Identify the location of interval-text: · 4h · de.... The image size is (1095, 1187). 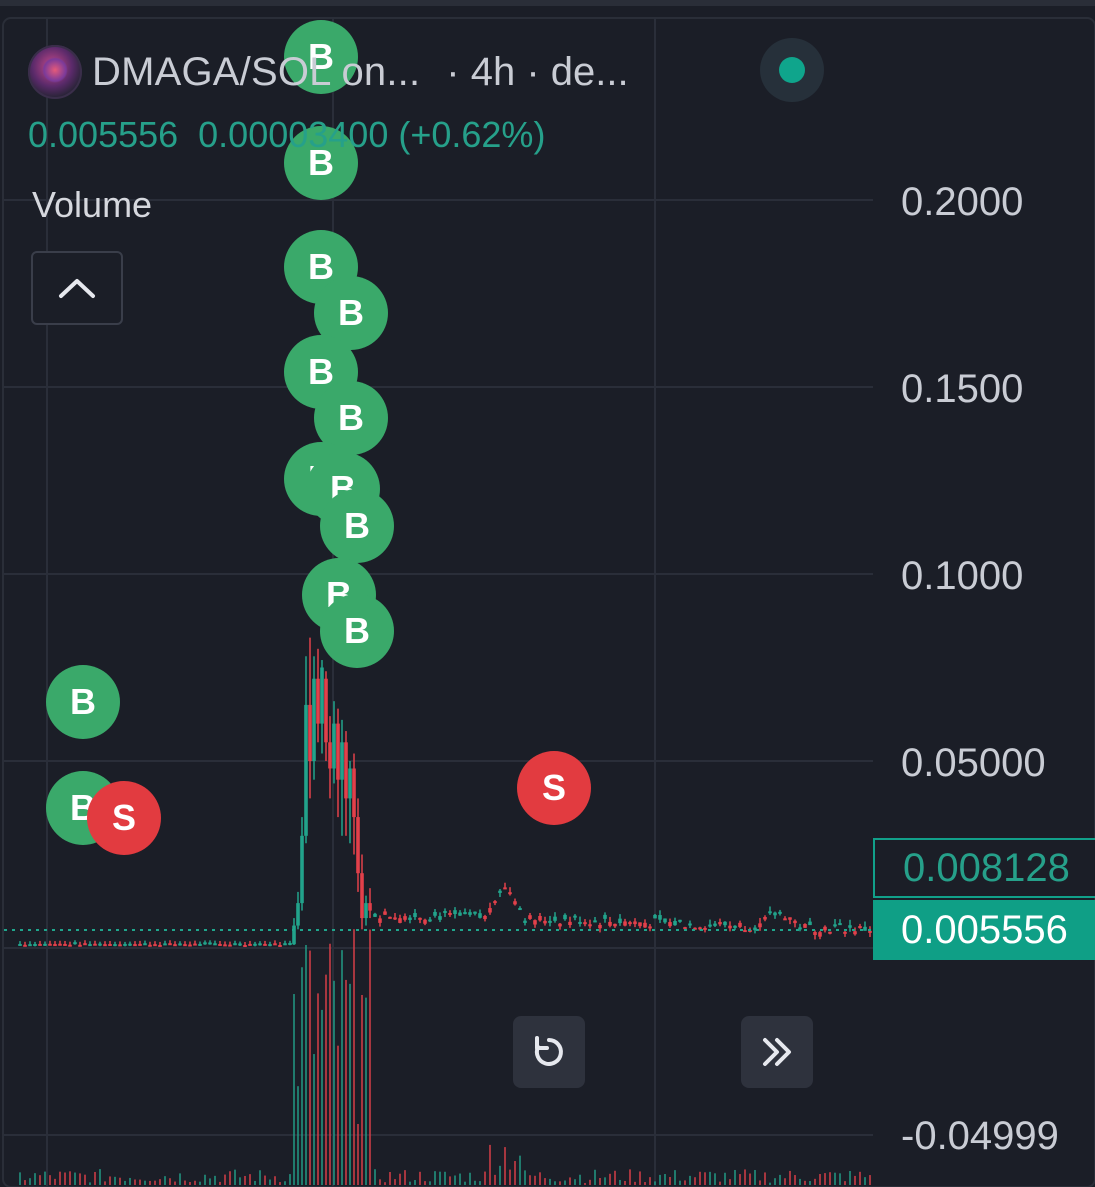
(537, 72).